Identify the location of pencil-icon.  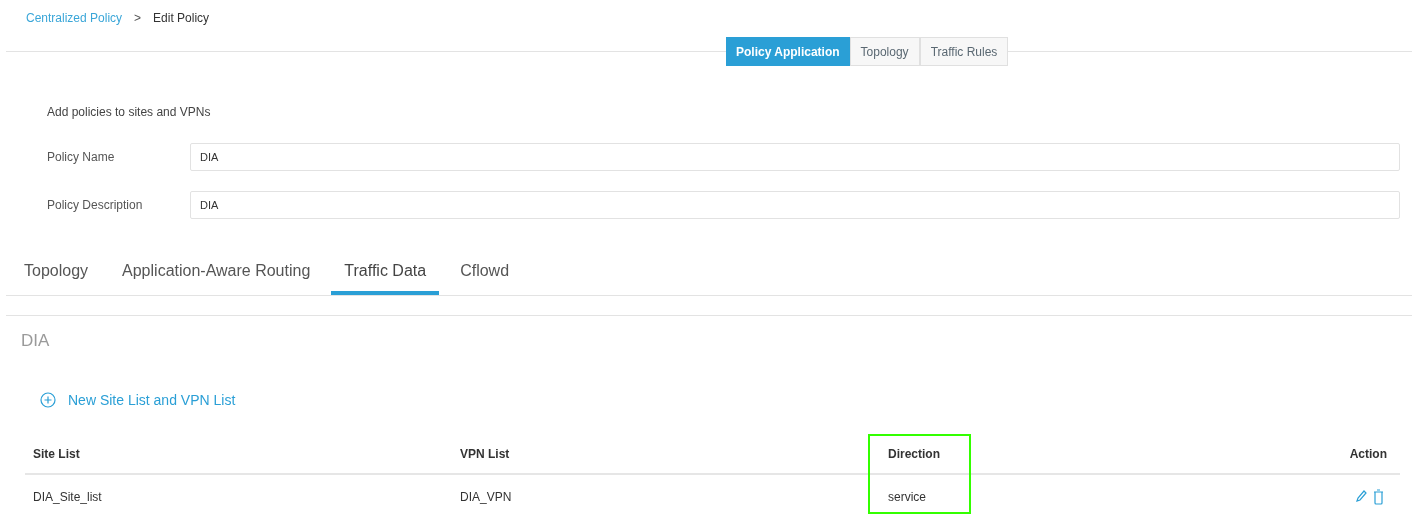
(1361, 495).